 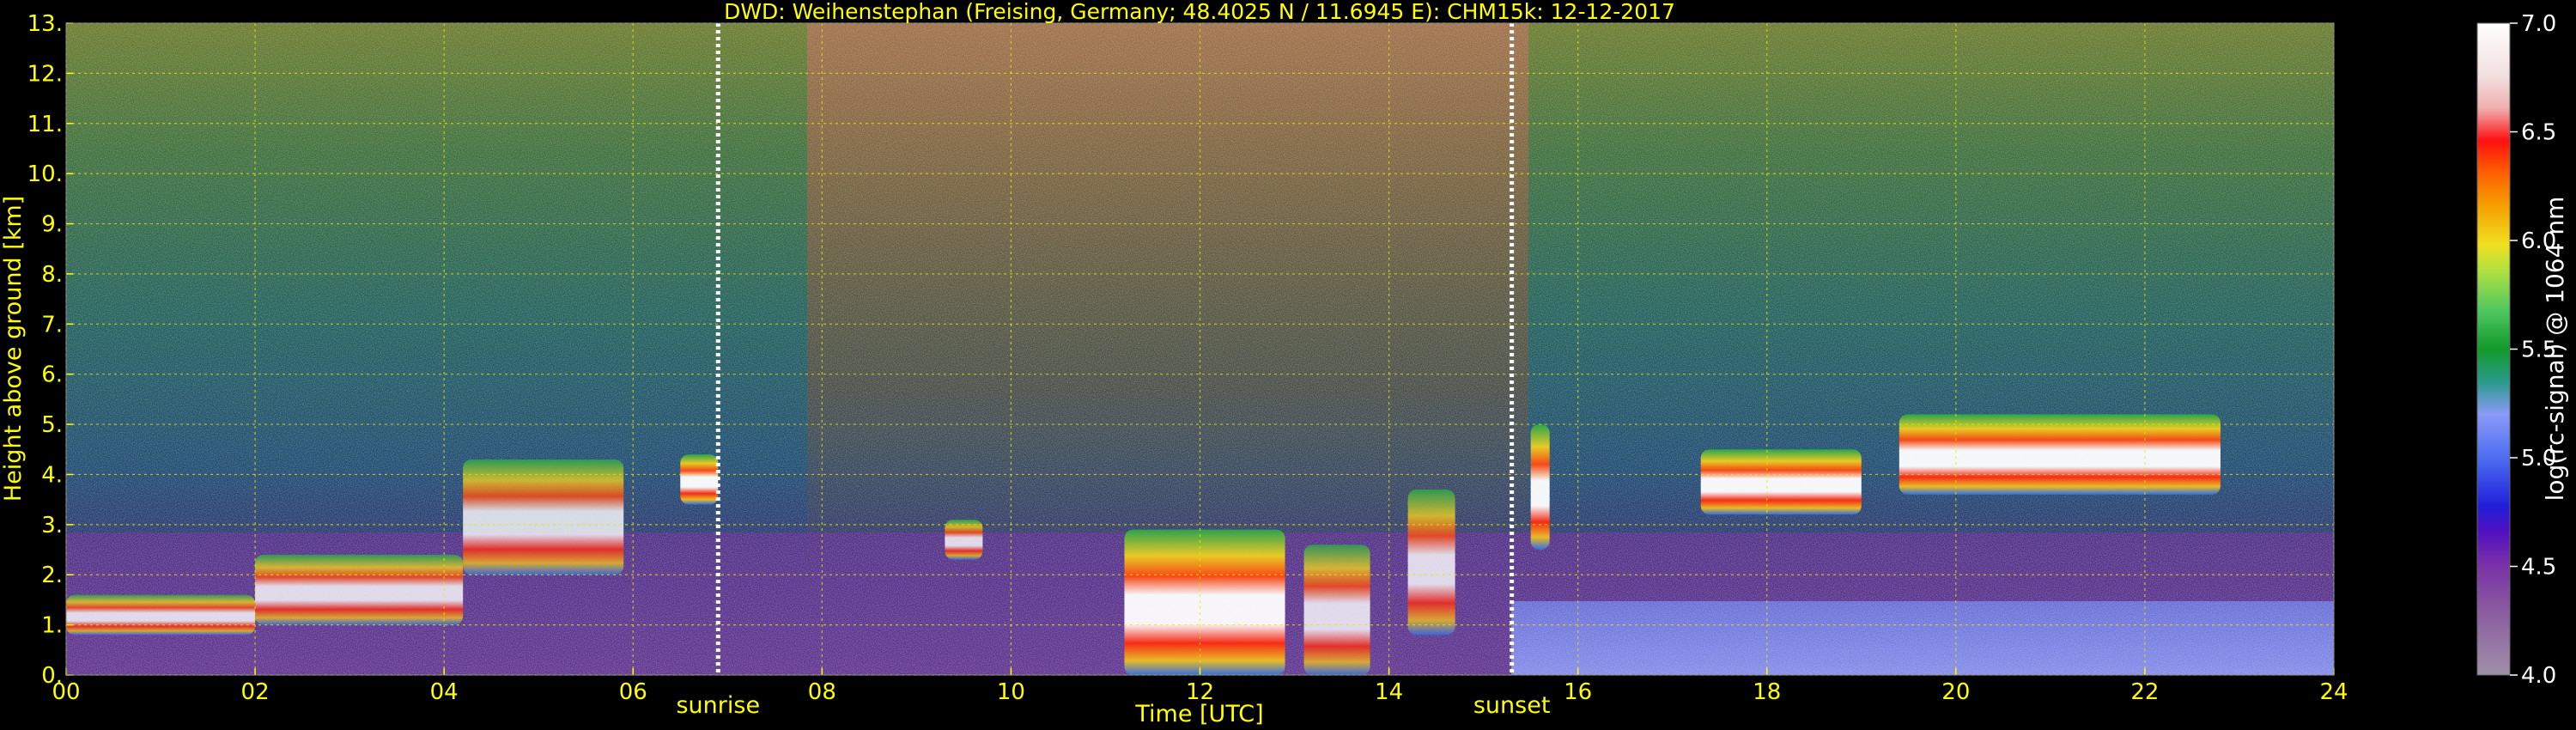 I want to click on y-tick-label: 0., so click(x=52, y=676).